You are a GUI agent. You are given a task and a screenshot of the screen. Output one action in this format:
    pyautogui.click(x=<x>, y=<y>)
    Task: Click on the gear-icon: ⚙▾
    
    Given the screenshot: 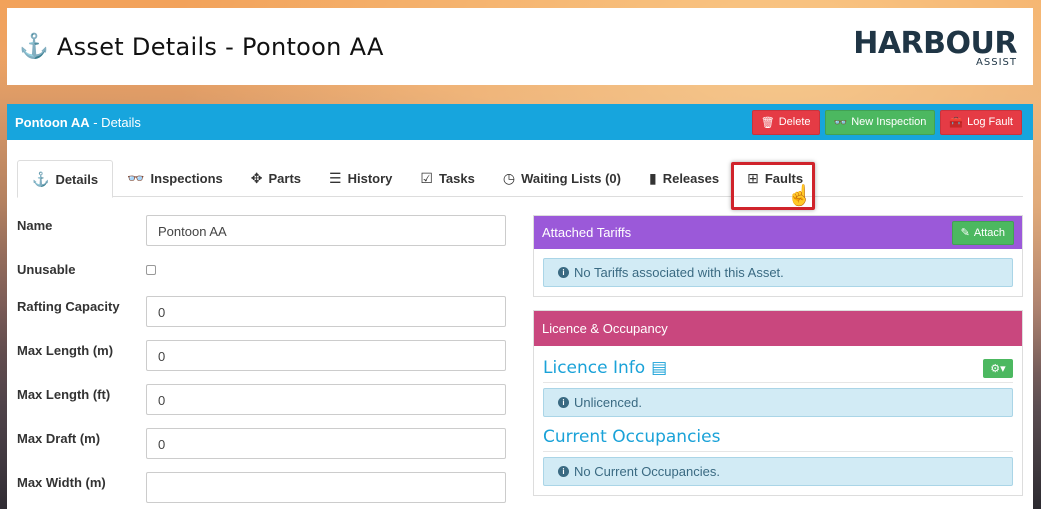 What is the action you would take?
    pyautogui.click(x=998, y=368)
    